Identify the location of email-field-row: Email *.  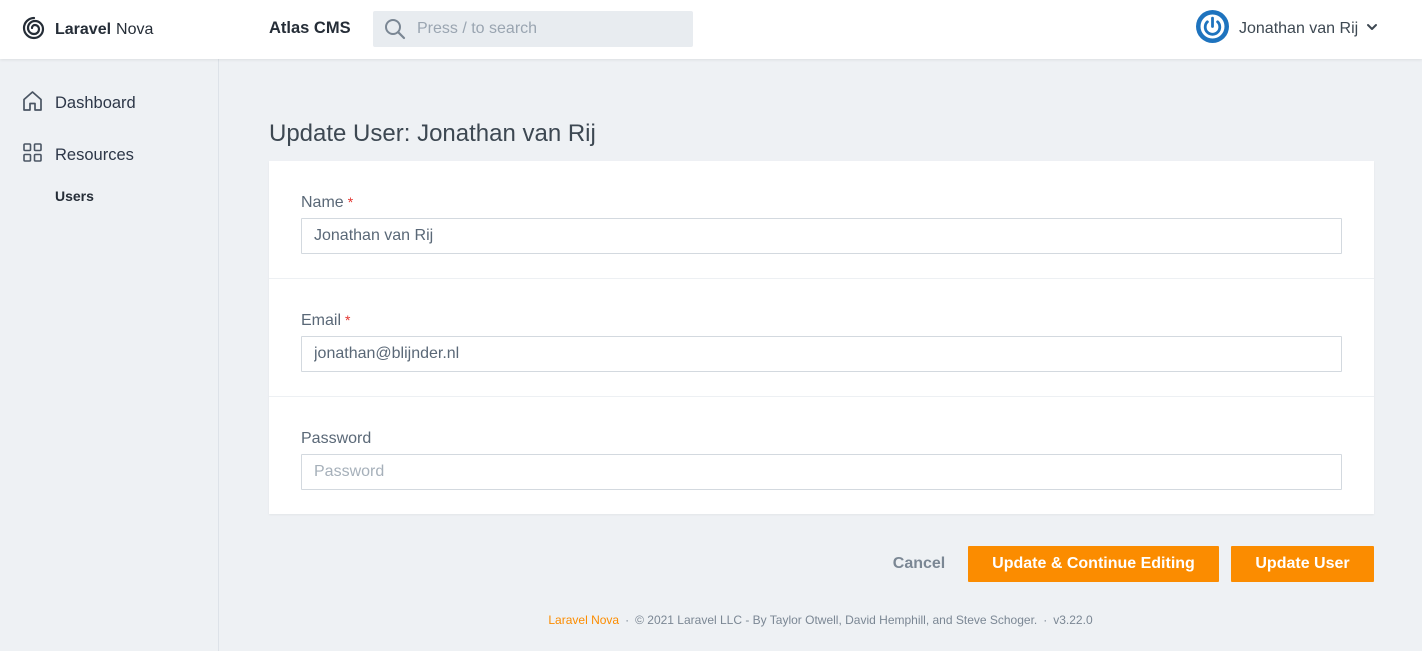
(821, 338).